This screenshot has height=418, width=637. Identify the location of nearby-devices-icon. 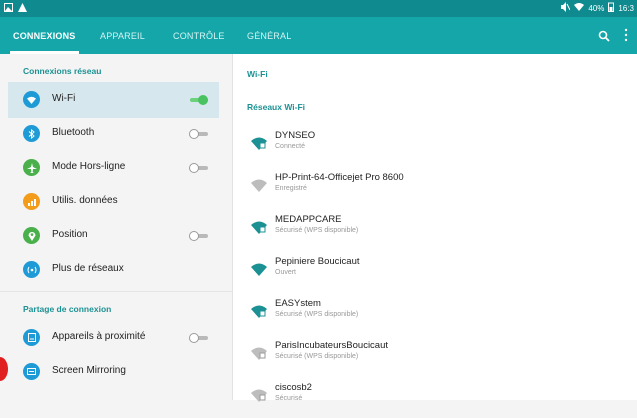
(31, 337).